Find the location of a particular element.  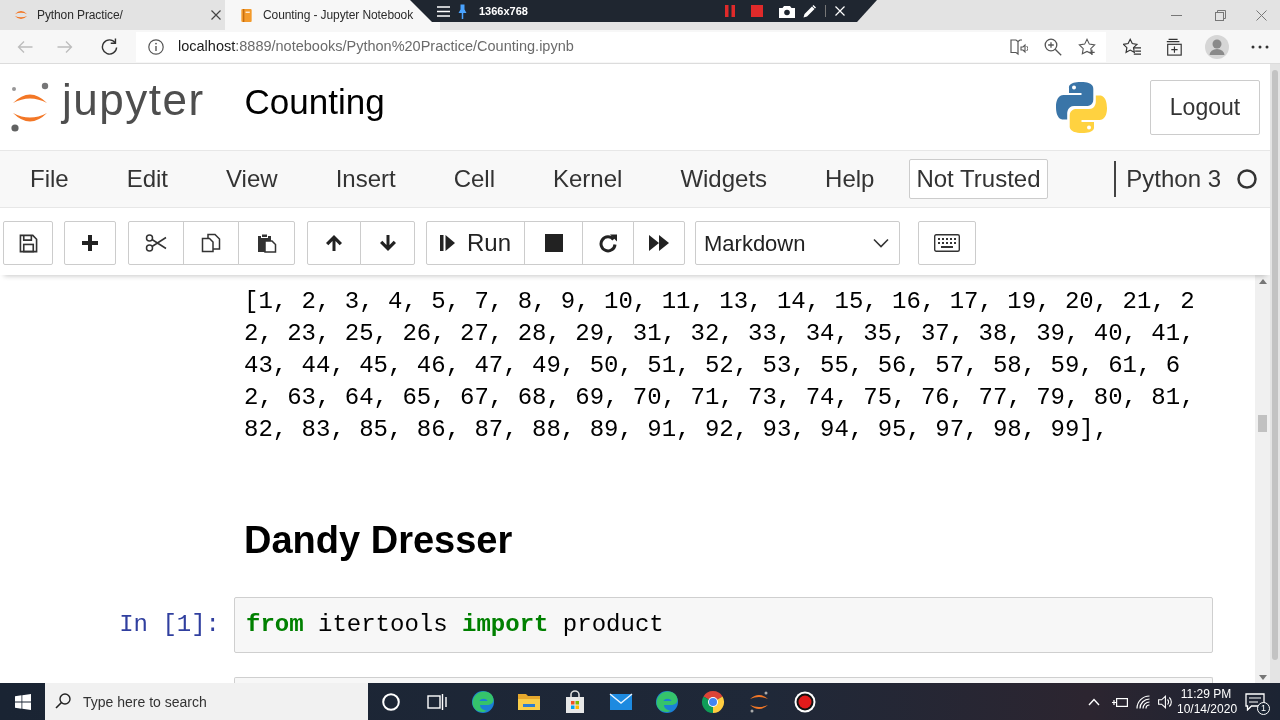

camera-icon is located at coordinates (787, 11).